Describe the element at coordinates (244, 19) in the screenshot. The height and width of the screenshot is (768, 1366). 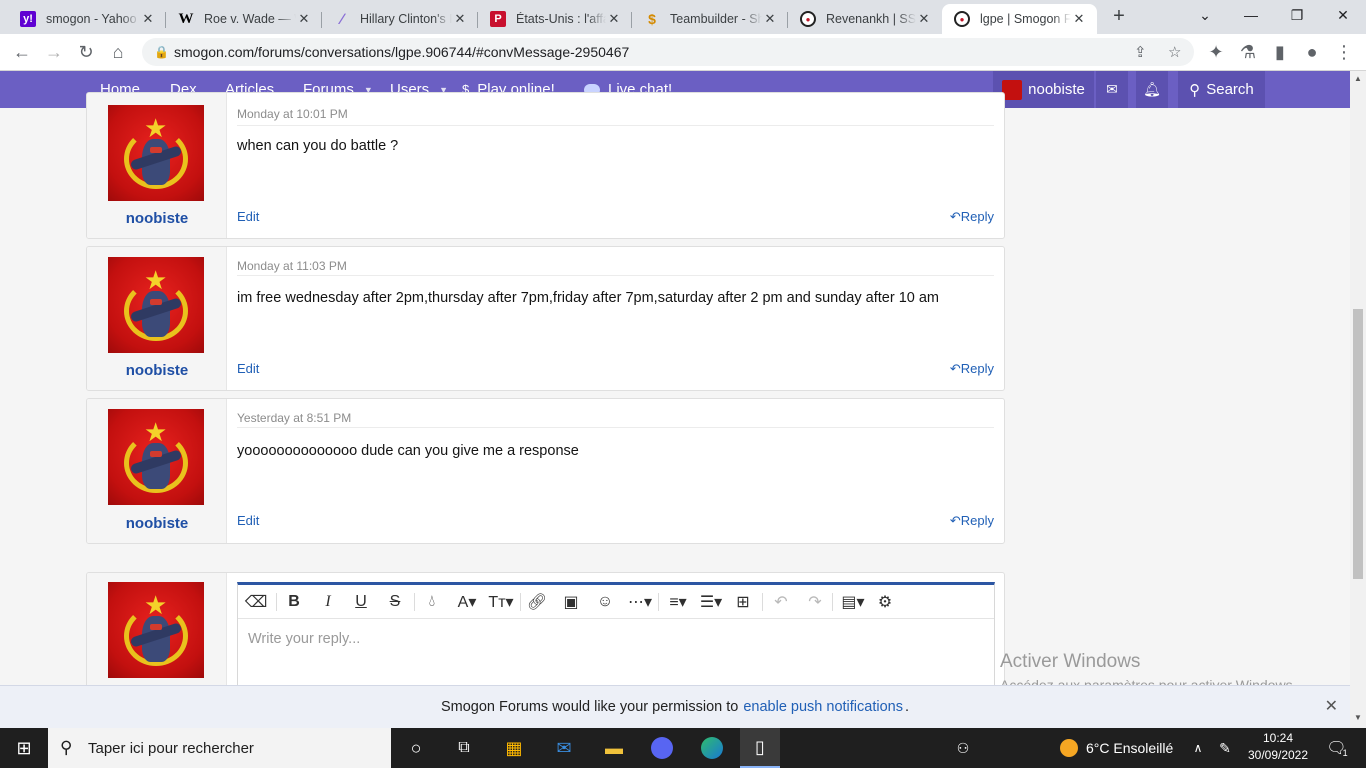
I see `browser-tab: W Roe v. Wade — W ✕` at that location.